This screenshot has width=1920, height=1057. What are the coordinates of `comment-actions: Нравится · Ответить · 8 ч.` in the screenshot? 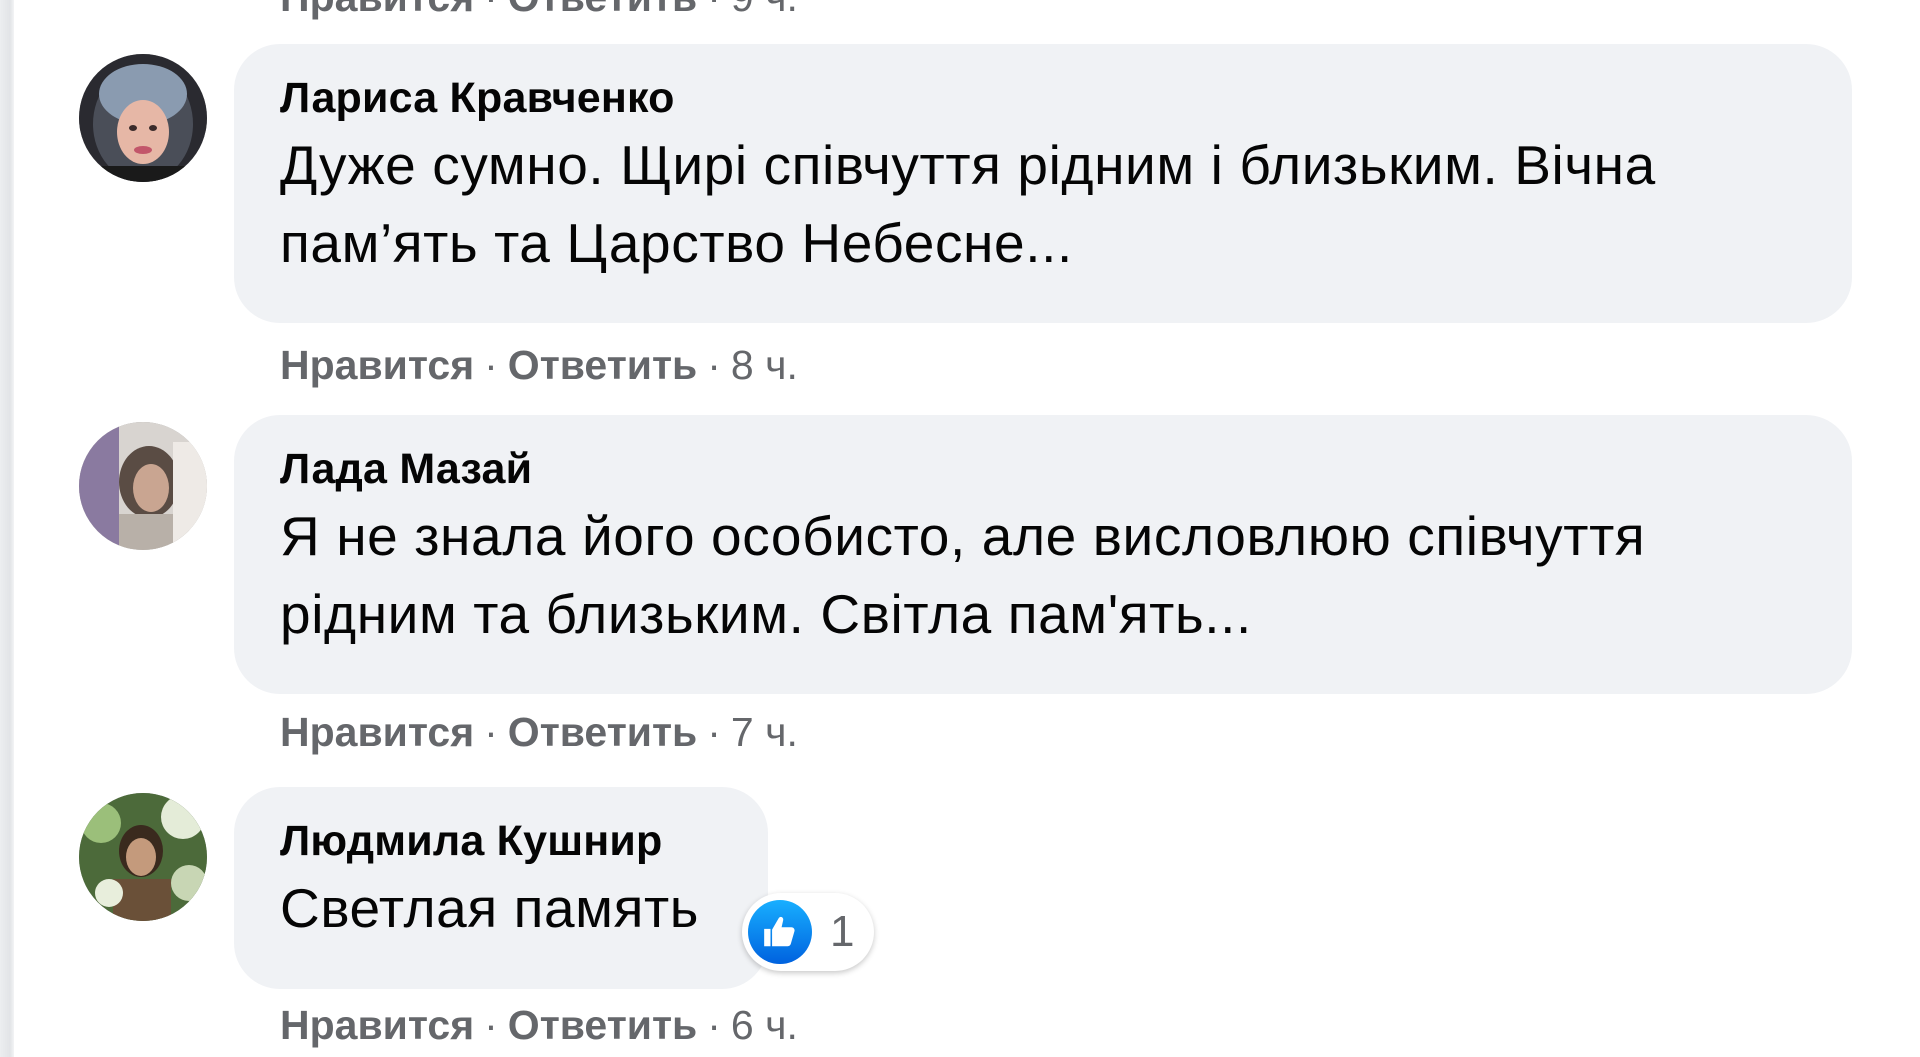 It's located at (539, 365).